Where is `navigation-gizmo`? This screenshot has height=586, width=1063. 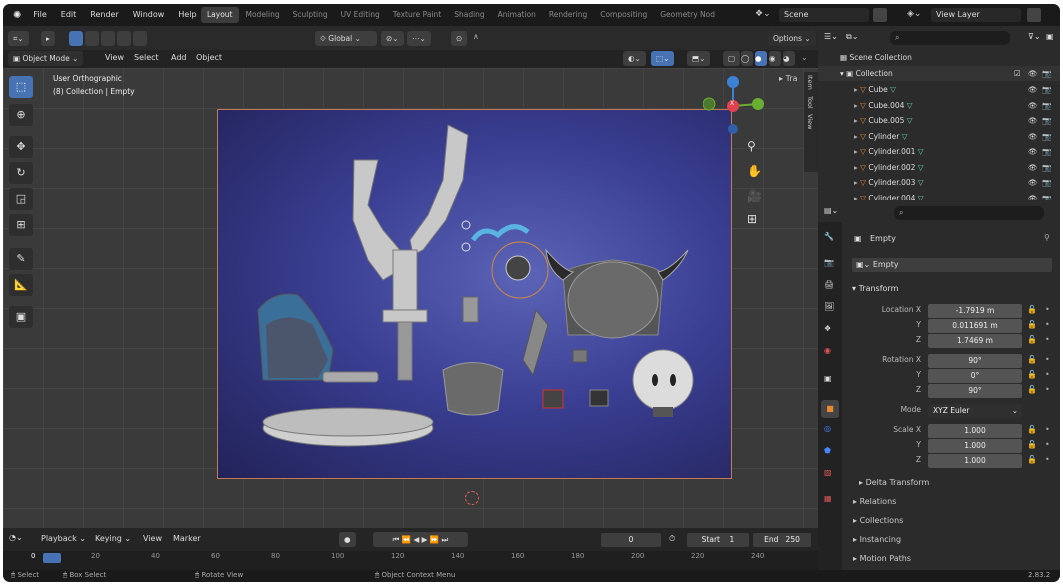
navigation-gizmo is located at coordinates (735, 104).